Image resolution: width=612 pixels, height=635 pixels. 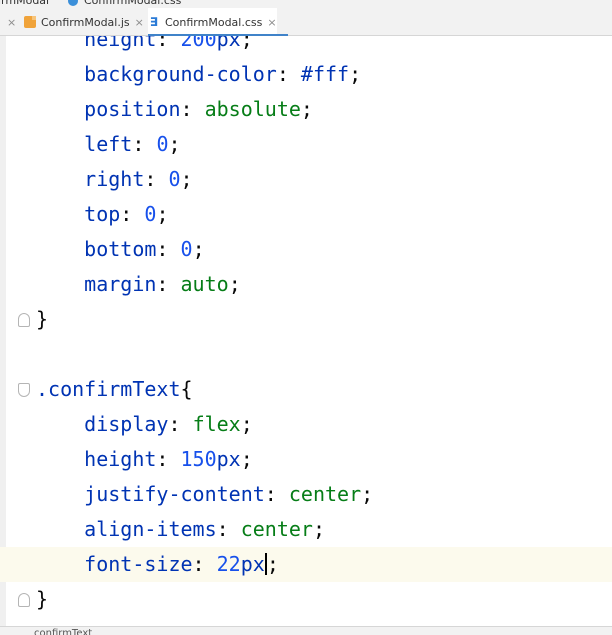 I want to click on code-line: display: flex;, so click(x=306, y=424).